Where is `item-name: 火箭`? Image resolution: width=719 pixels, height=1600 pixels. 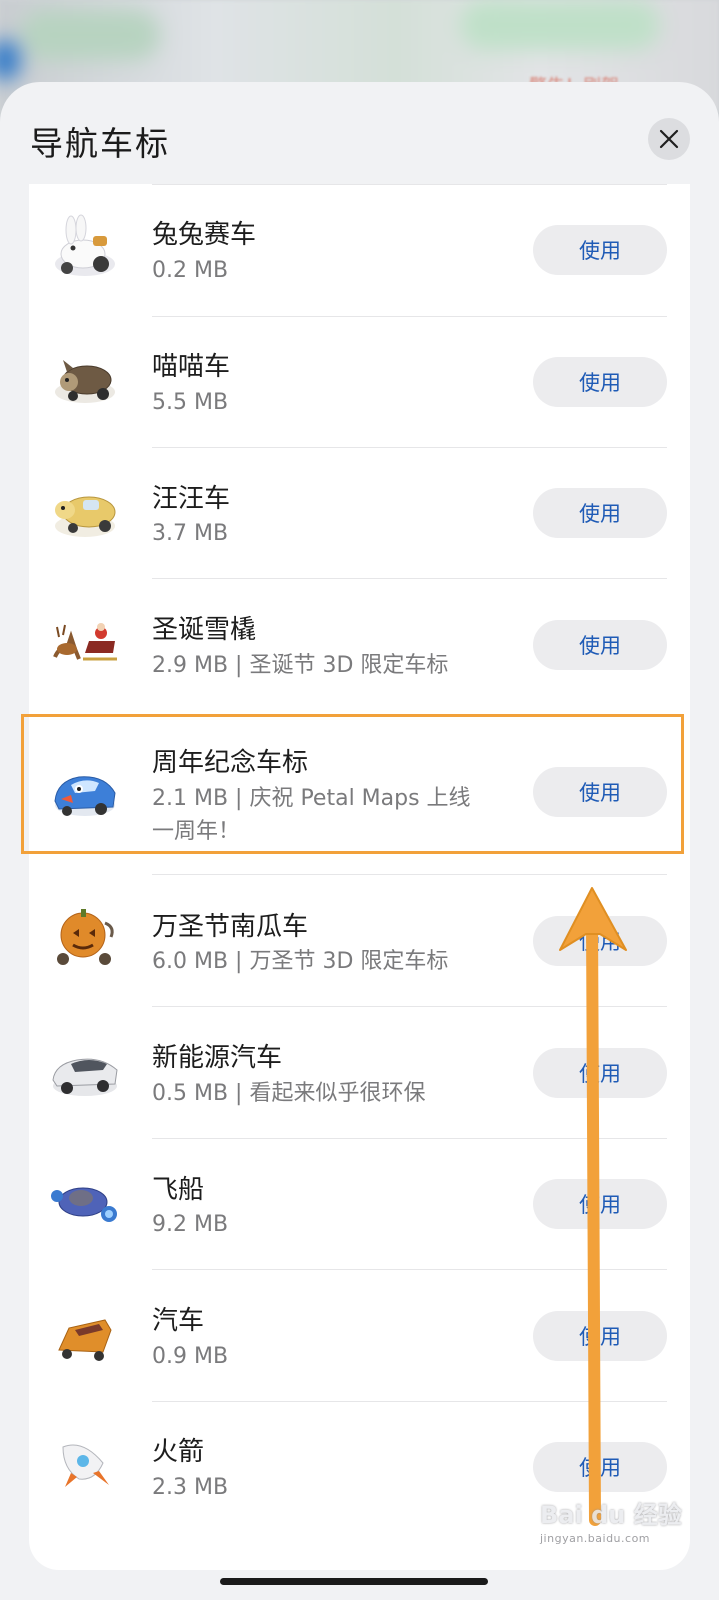 item-name: 火箭 is located at coordinates (178, 1452).